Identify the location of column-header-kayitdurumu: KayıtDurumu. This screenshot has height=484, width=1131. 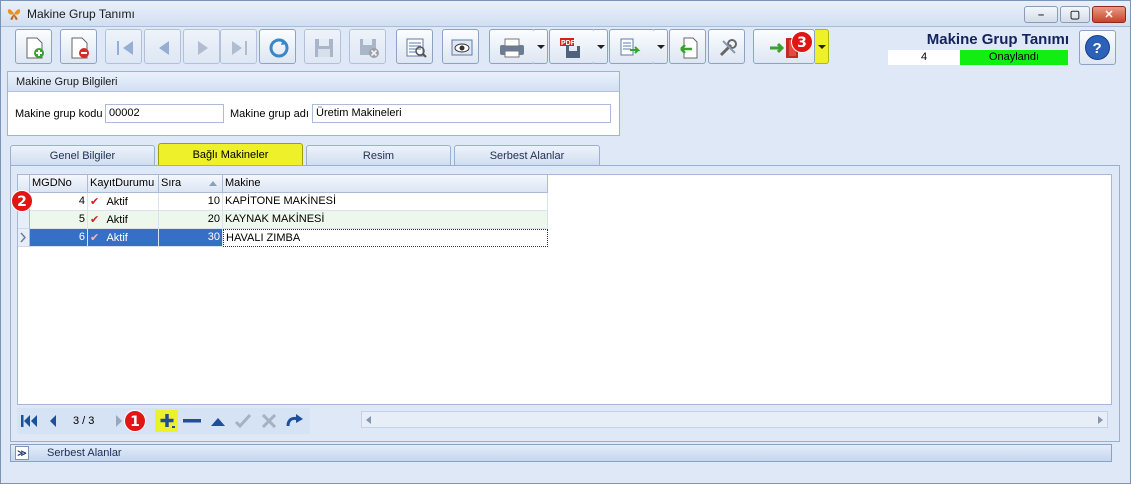
(123, 184).